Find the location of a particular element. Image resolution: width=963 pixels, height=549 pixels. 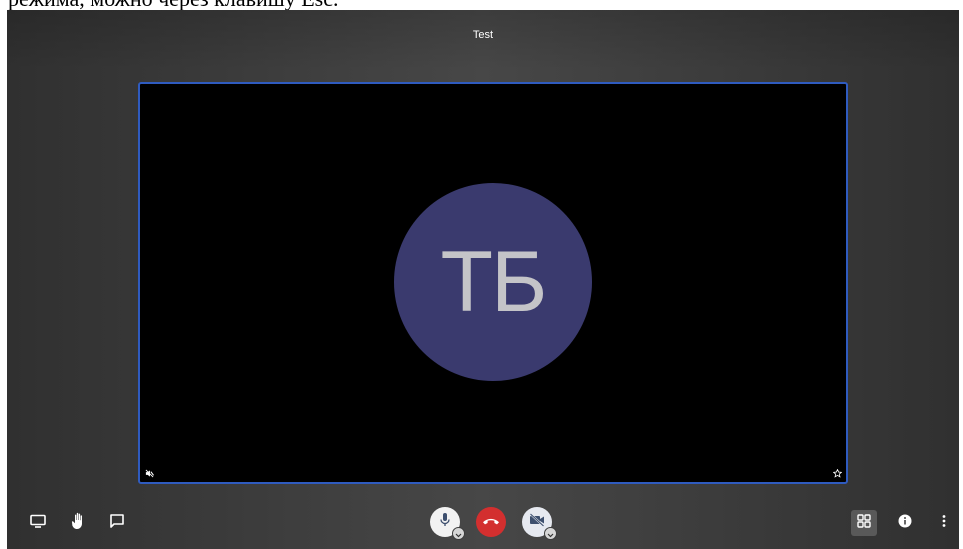

chat-button is located at coordinates (117, 523).